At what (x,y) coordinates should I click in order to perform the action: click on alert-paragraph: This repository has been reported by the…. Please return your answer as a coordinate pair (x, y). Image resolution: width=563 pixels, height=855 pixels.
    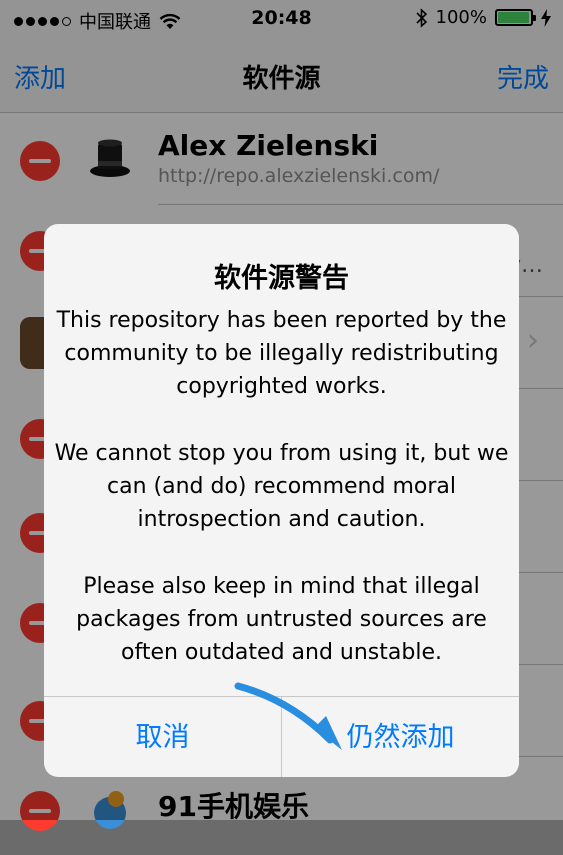
    Looking at the image, I should click on (281, 353).